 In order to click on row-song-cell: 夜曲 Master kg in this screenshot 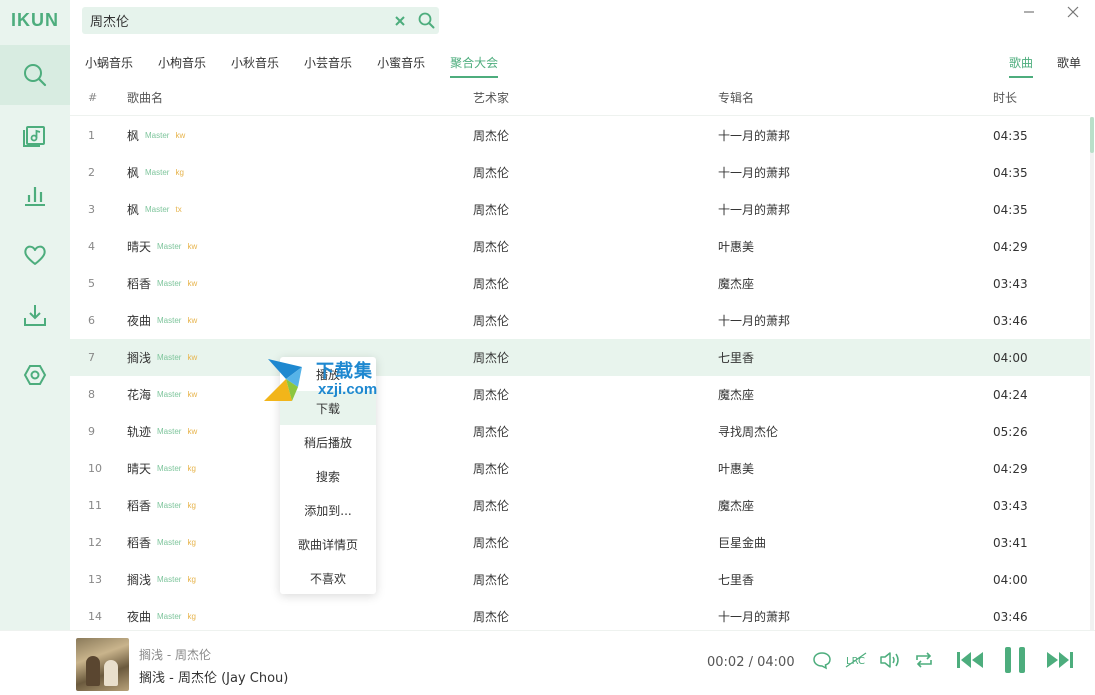, I will do `click(300, 616)`.